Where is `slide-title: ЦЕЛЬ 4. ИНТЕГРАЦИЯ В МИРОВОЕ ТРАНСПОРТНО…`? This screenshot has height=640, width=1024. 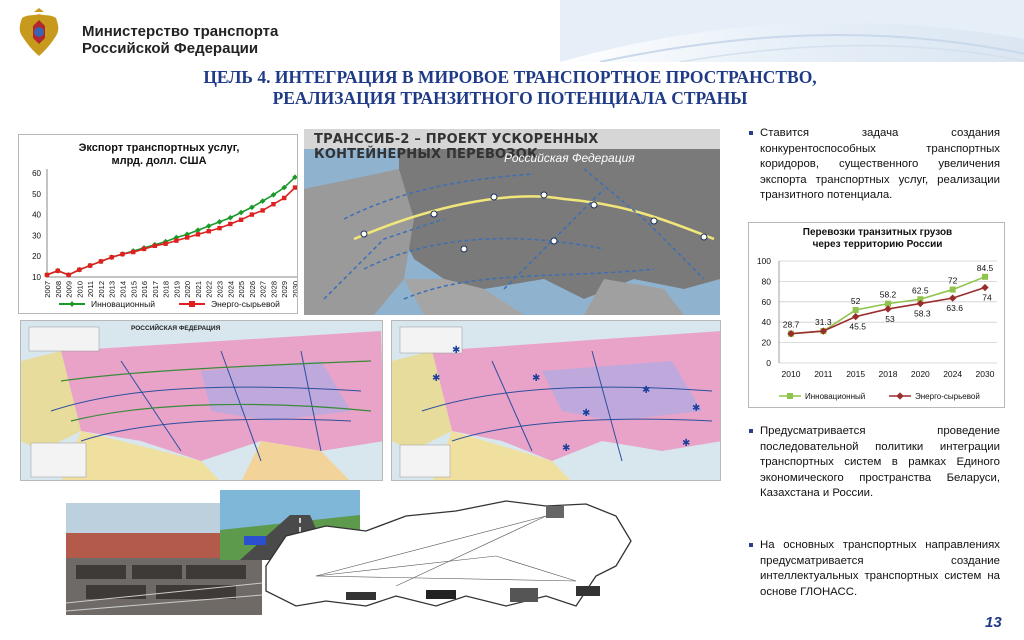 slide-title: ЦЕЛЬ 4. ИНТЕГРАЦИЯ В МИРОВОЕ ТРАНСПОРТНО… is located at coordinates (510, 88).